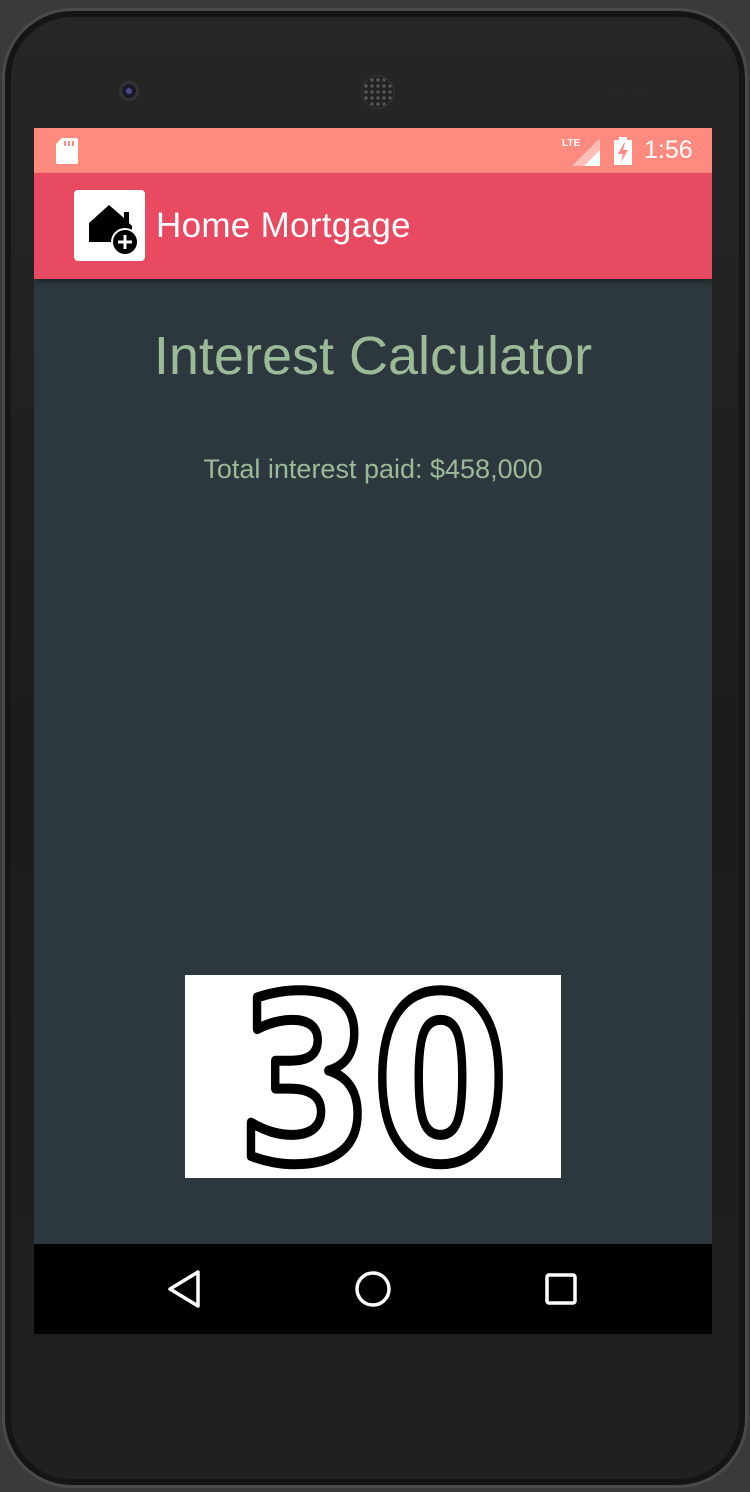 The width and height of the screenshot is (750, 1492). I want to click on app-logo, so click(109, 225).